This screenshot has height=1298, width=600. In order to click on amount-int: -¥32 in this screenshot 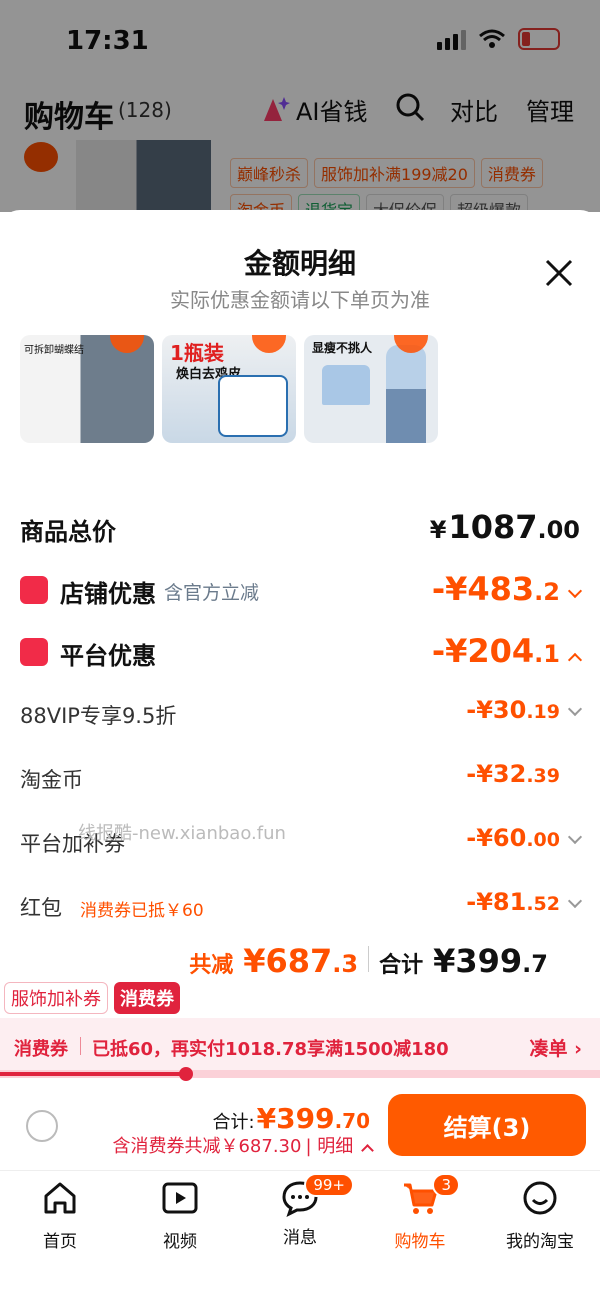, I will do `click(496, 774)`.